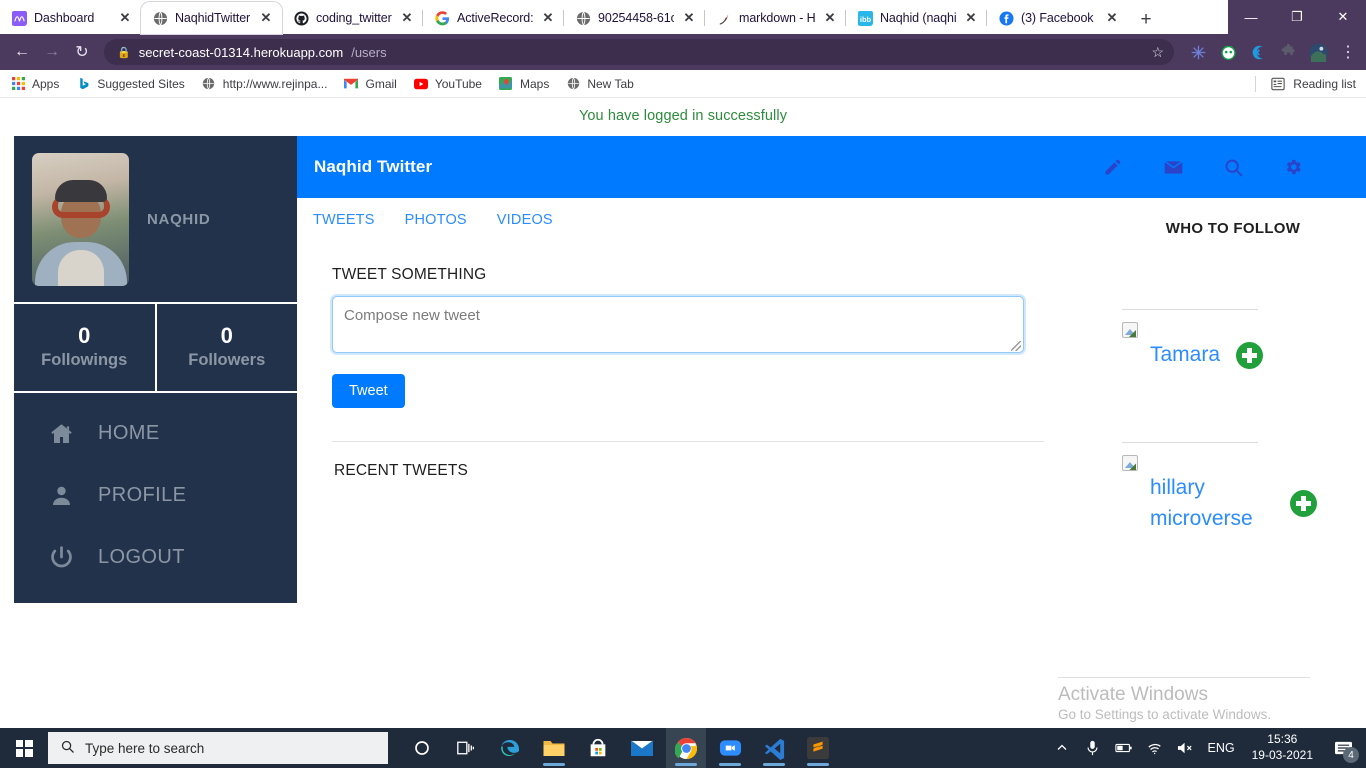 This screenshot has height=768, width=1366. Describe the element at coordinates (436, 220) in the screenshot. I see `tab-photos: PHOTOS` at that location.